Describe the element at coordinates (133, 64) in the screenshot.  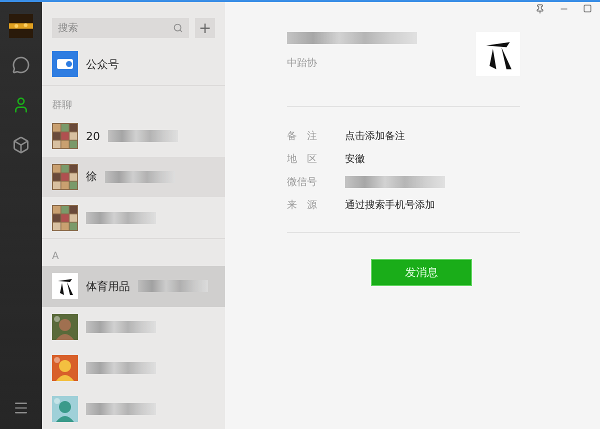
I see `contact-item: 公众号` at that location.